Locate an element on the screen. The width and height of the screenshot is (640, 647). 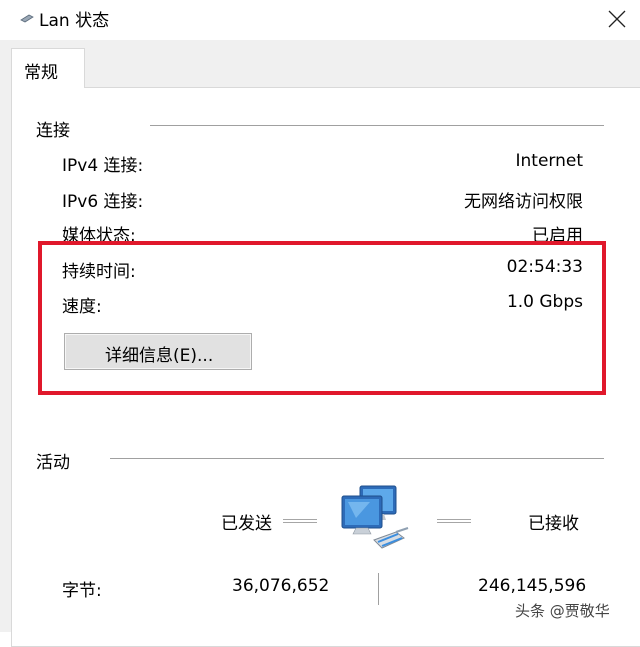
network-adapter-icon is located at coordinates (27, 18).